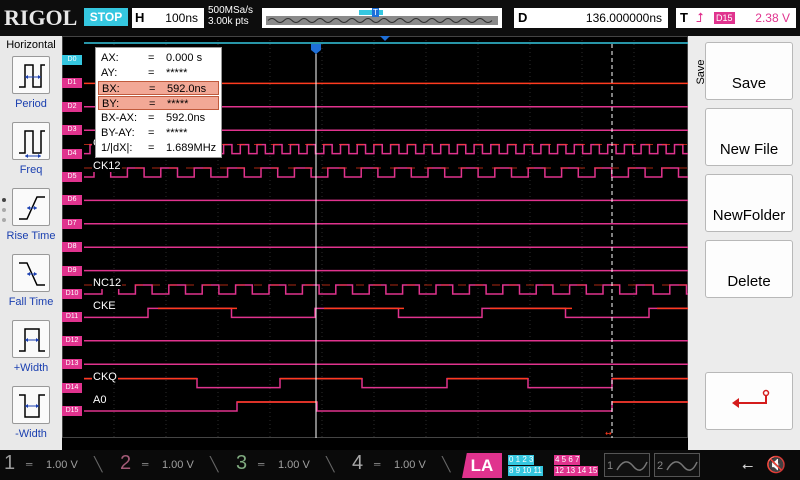 The image size is (800, 480). I want to click on channel-4-status: 4 ═ 1.00 V ╲, so click(404, 465).